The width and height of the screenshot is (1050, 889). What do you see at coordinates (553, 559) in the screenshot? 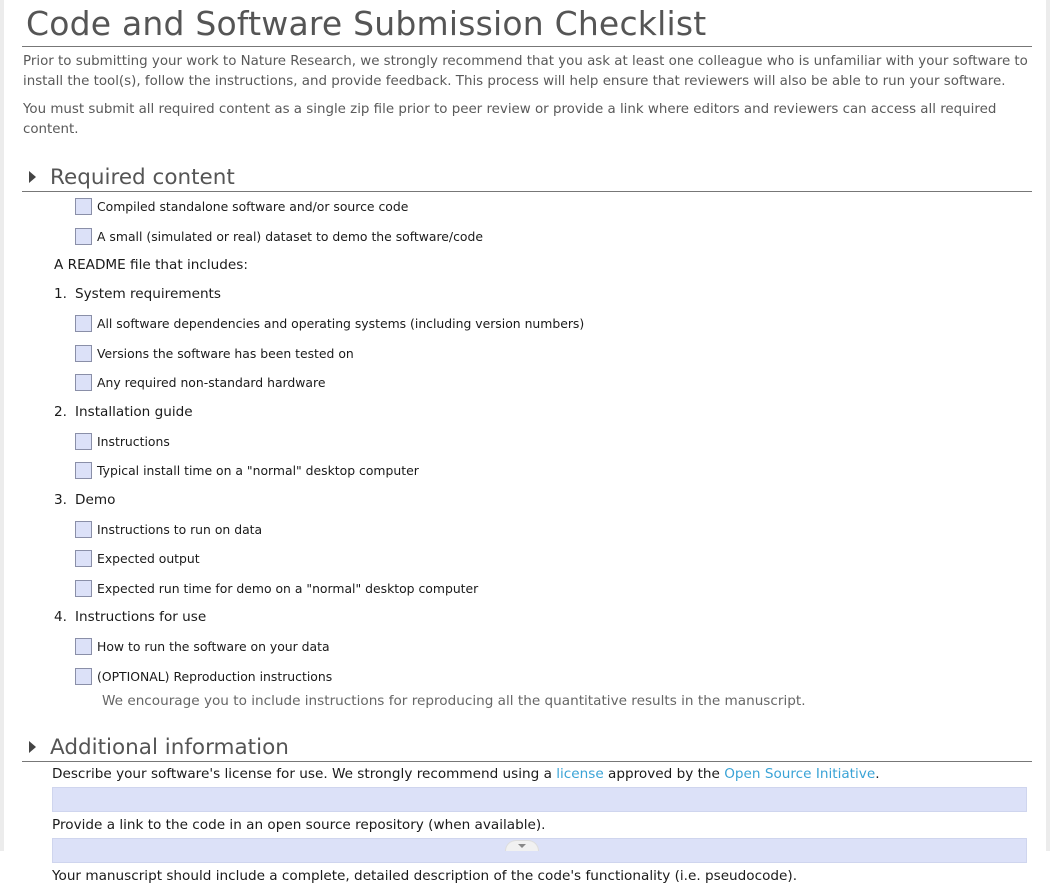
I see `checklist-item: Expected output` at bounding box center [553, 559].